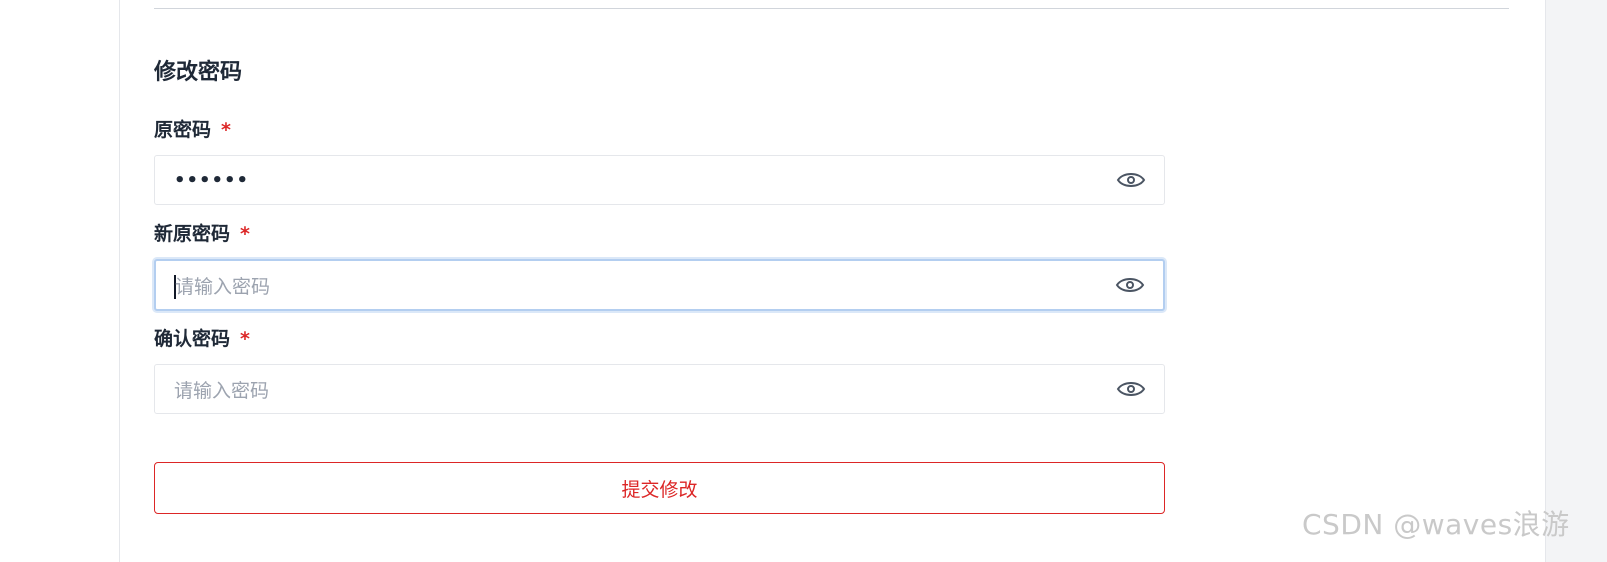 The width and height of the screenshot is (1607, 562). Describe the element at coordinates (212, 180) in the screenshot. I see `old-password-value: ••••••` at that location.